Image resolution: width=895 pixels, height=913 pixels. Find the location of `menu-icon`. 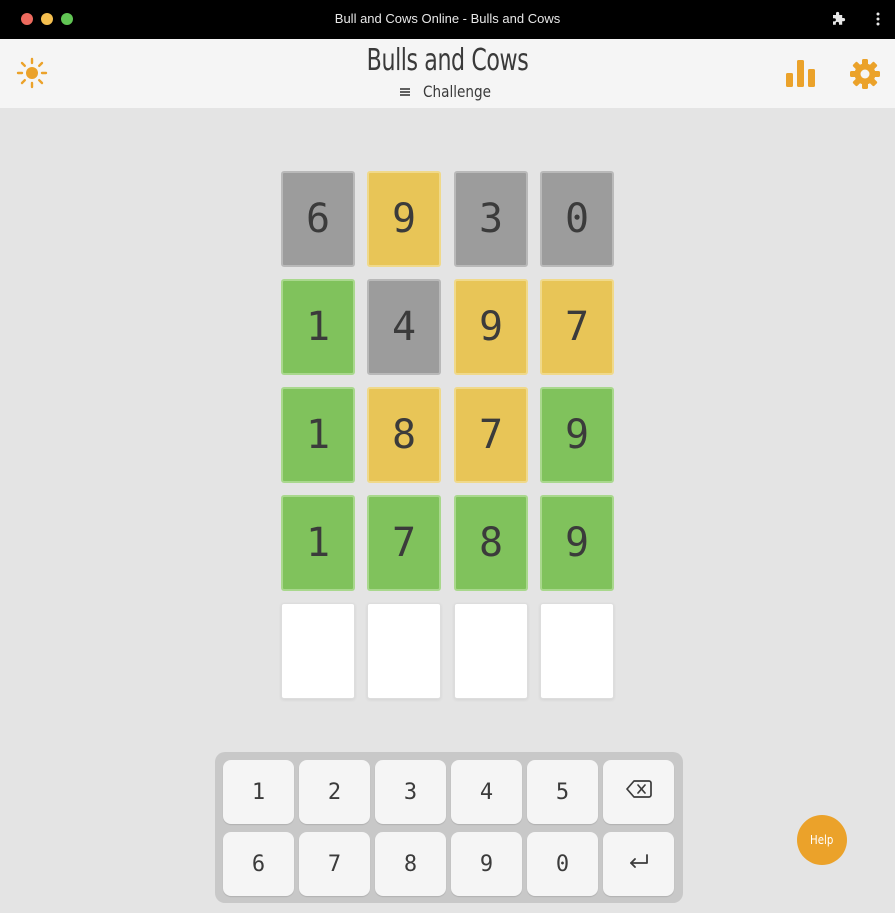

menu-icon is located at coordinates (405, 91).